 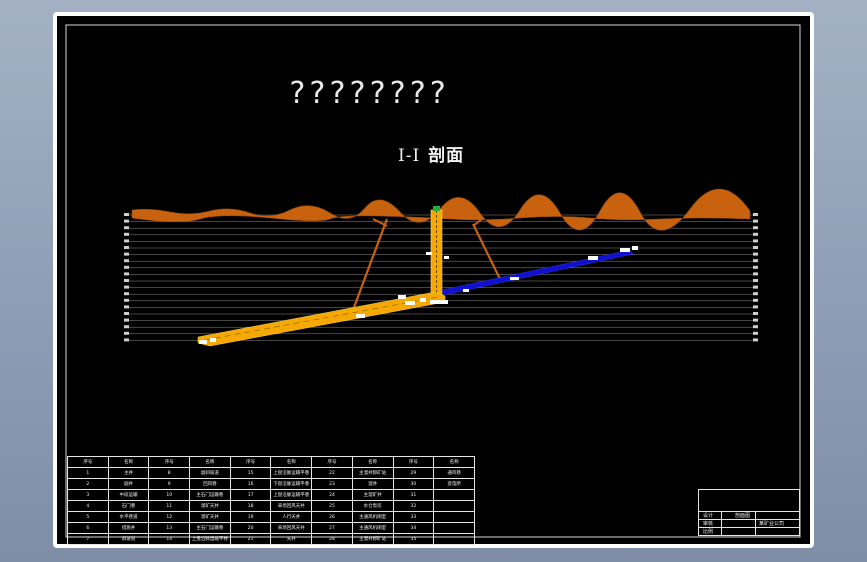 What do you see at coordinates (454, 473) in the screenshot?
I see `legend-cell: 通风巷` at bounding box center [454, 473].